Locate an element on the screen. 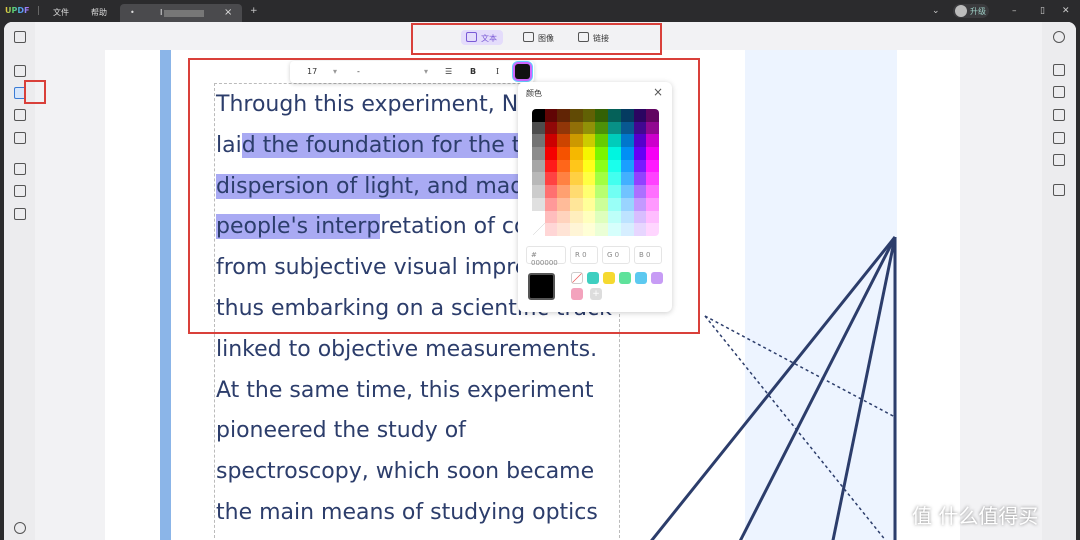 Image resolution: width=1080 pixels, height=540 pixels. blue-input: B 0 is located at coordinates (648, 255).